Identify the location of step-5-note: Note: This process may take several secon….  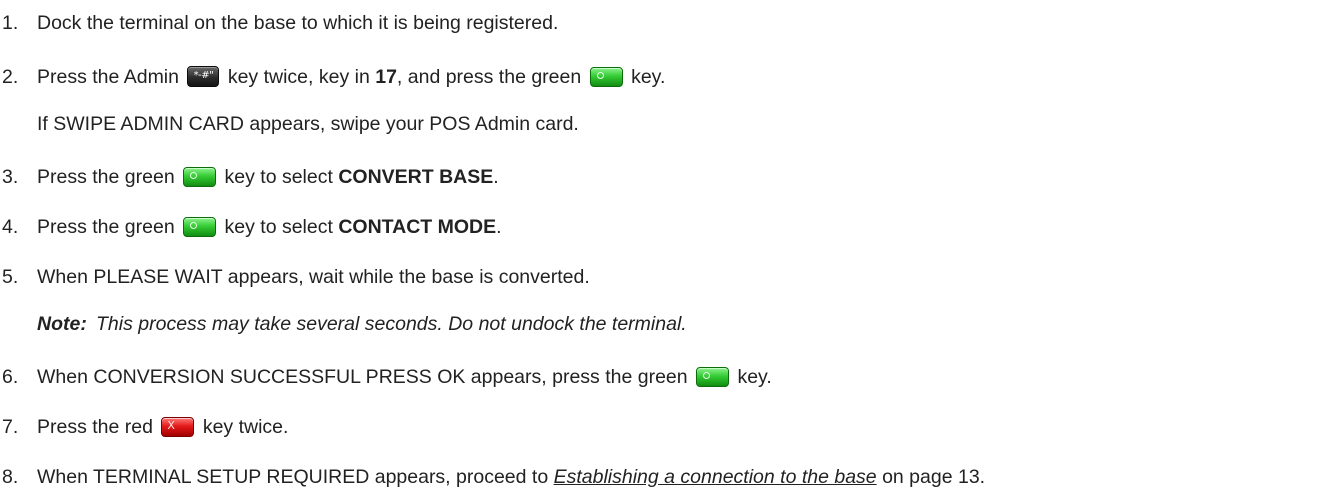
(362, 324).